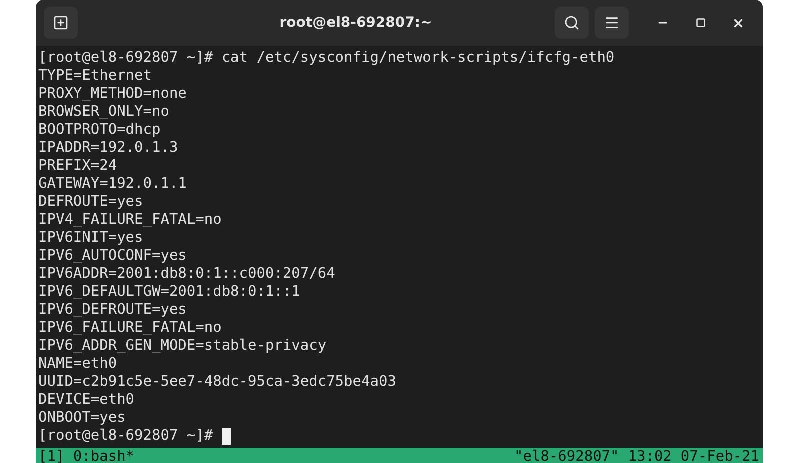  I want to click on terminal-line: BROWSER_ONLY=no, so click(104, 112).